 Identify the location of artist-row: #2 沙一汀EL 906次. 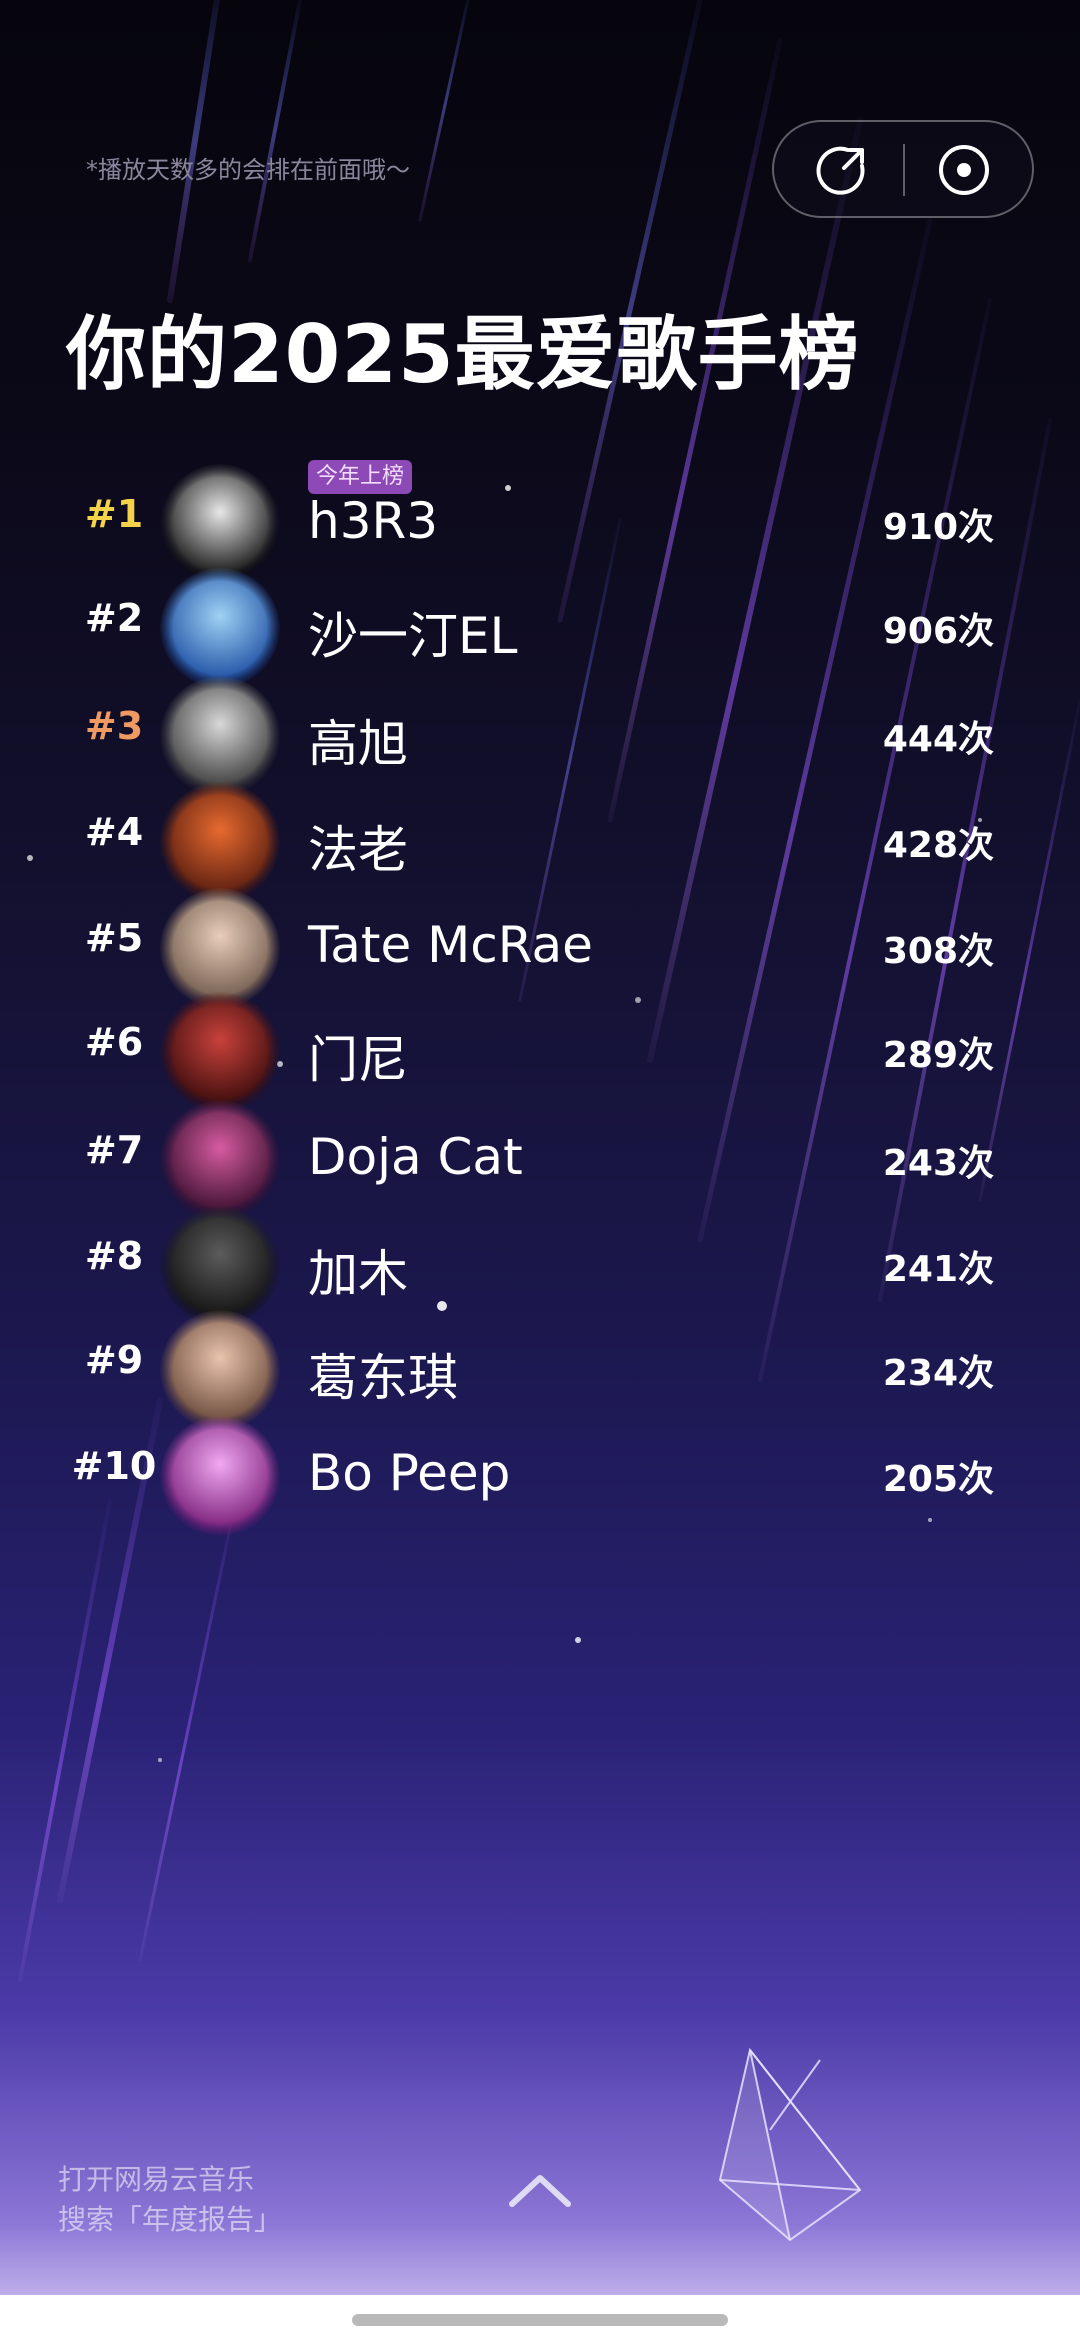
(540, 627).